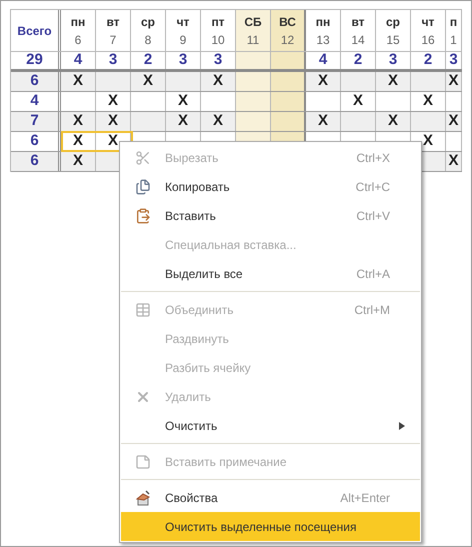 The width and height of the screenshot is (472, 547). I want to click on paste-icon, so click(143, 216).